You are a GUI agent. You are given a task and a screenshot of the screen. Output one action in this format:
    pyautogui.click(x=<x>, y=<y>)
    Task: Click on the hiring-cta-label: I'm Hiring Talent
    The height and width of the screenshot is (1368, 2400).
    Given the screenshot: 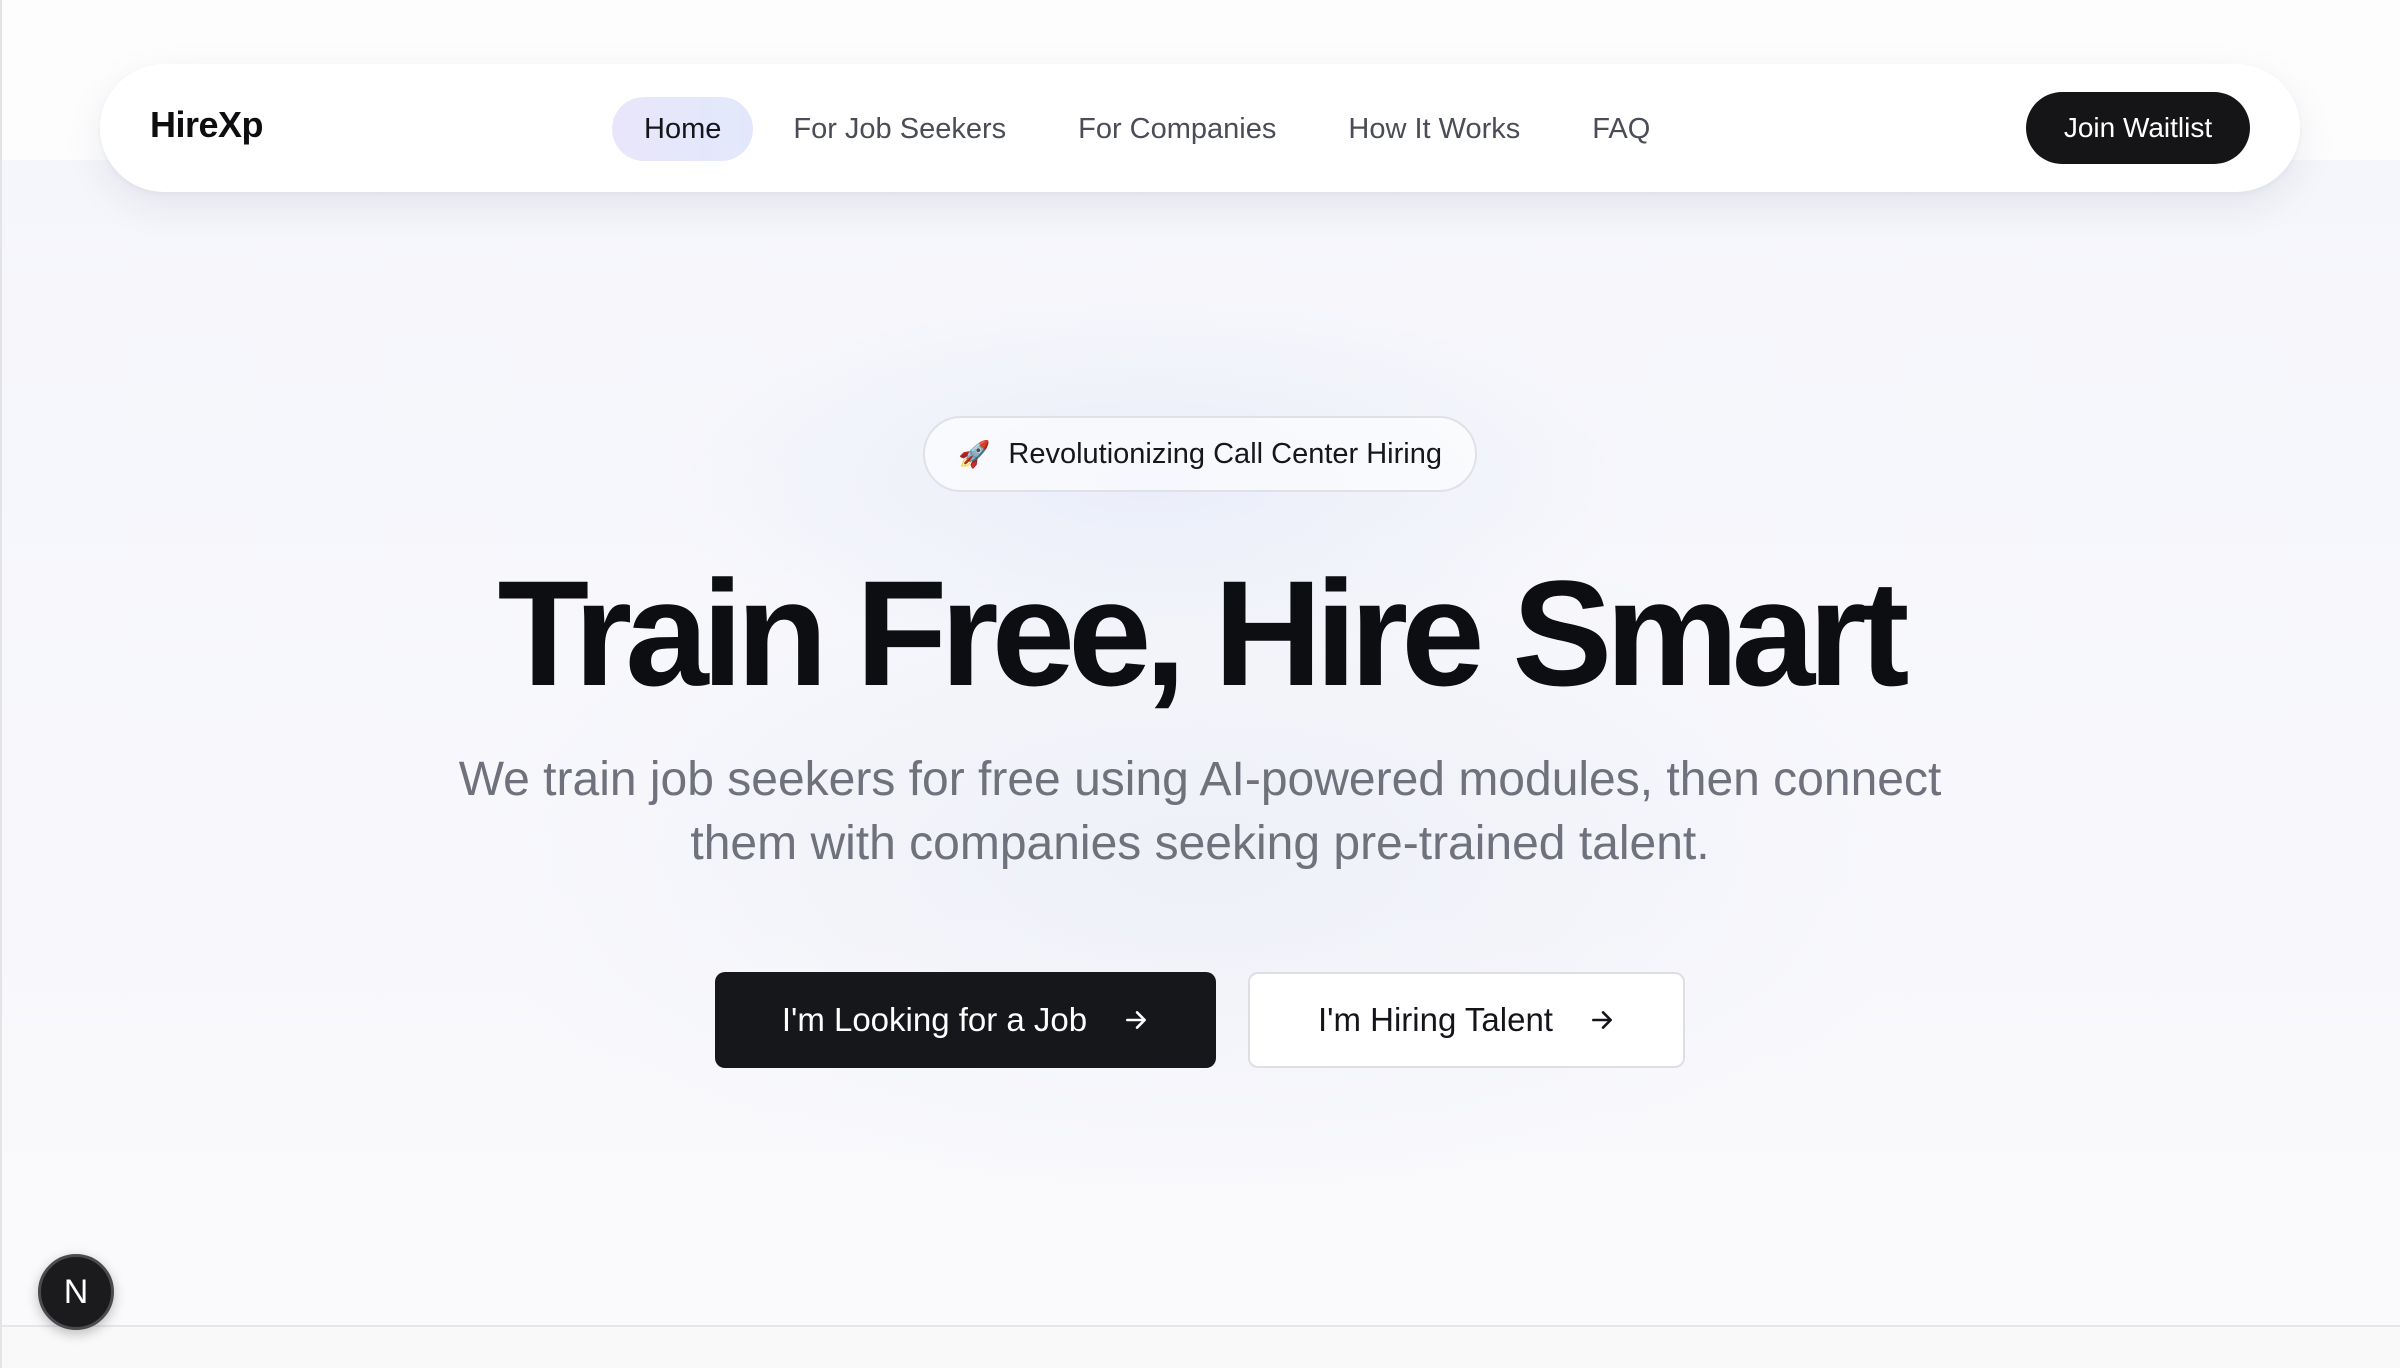 What is the action you would take?
    pyautogui.click(x=1435, y=1019)
    